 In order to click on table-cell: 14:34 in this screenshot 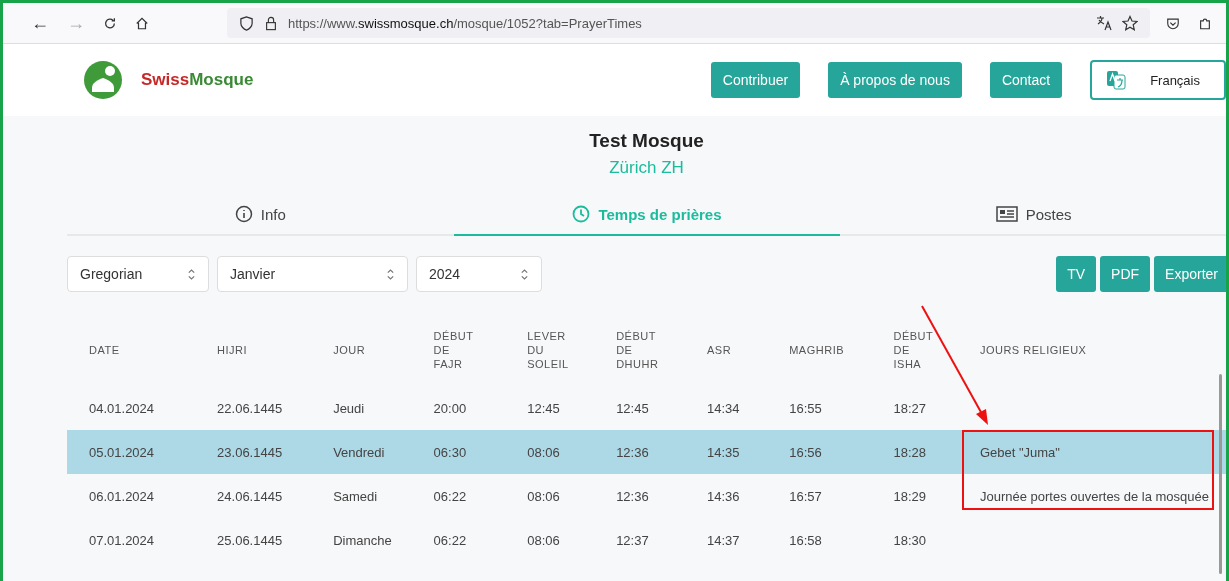, I will do `click(723, 408)`.